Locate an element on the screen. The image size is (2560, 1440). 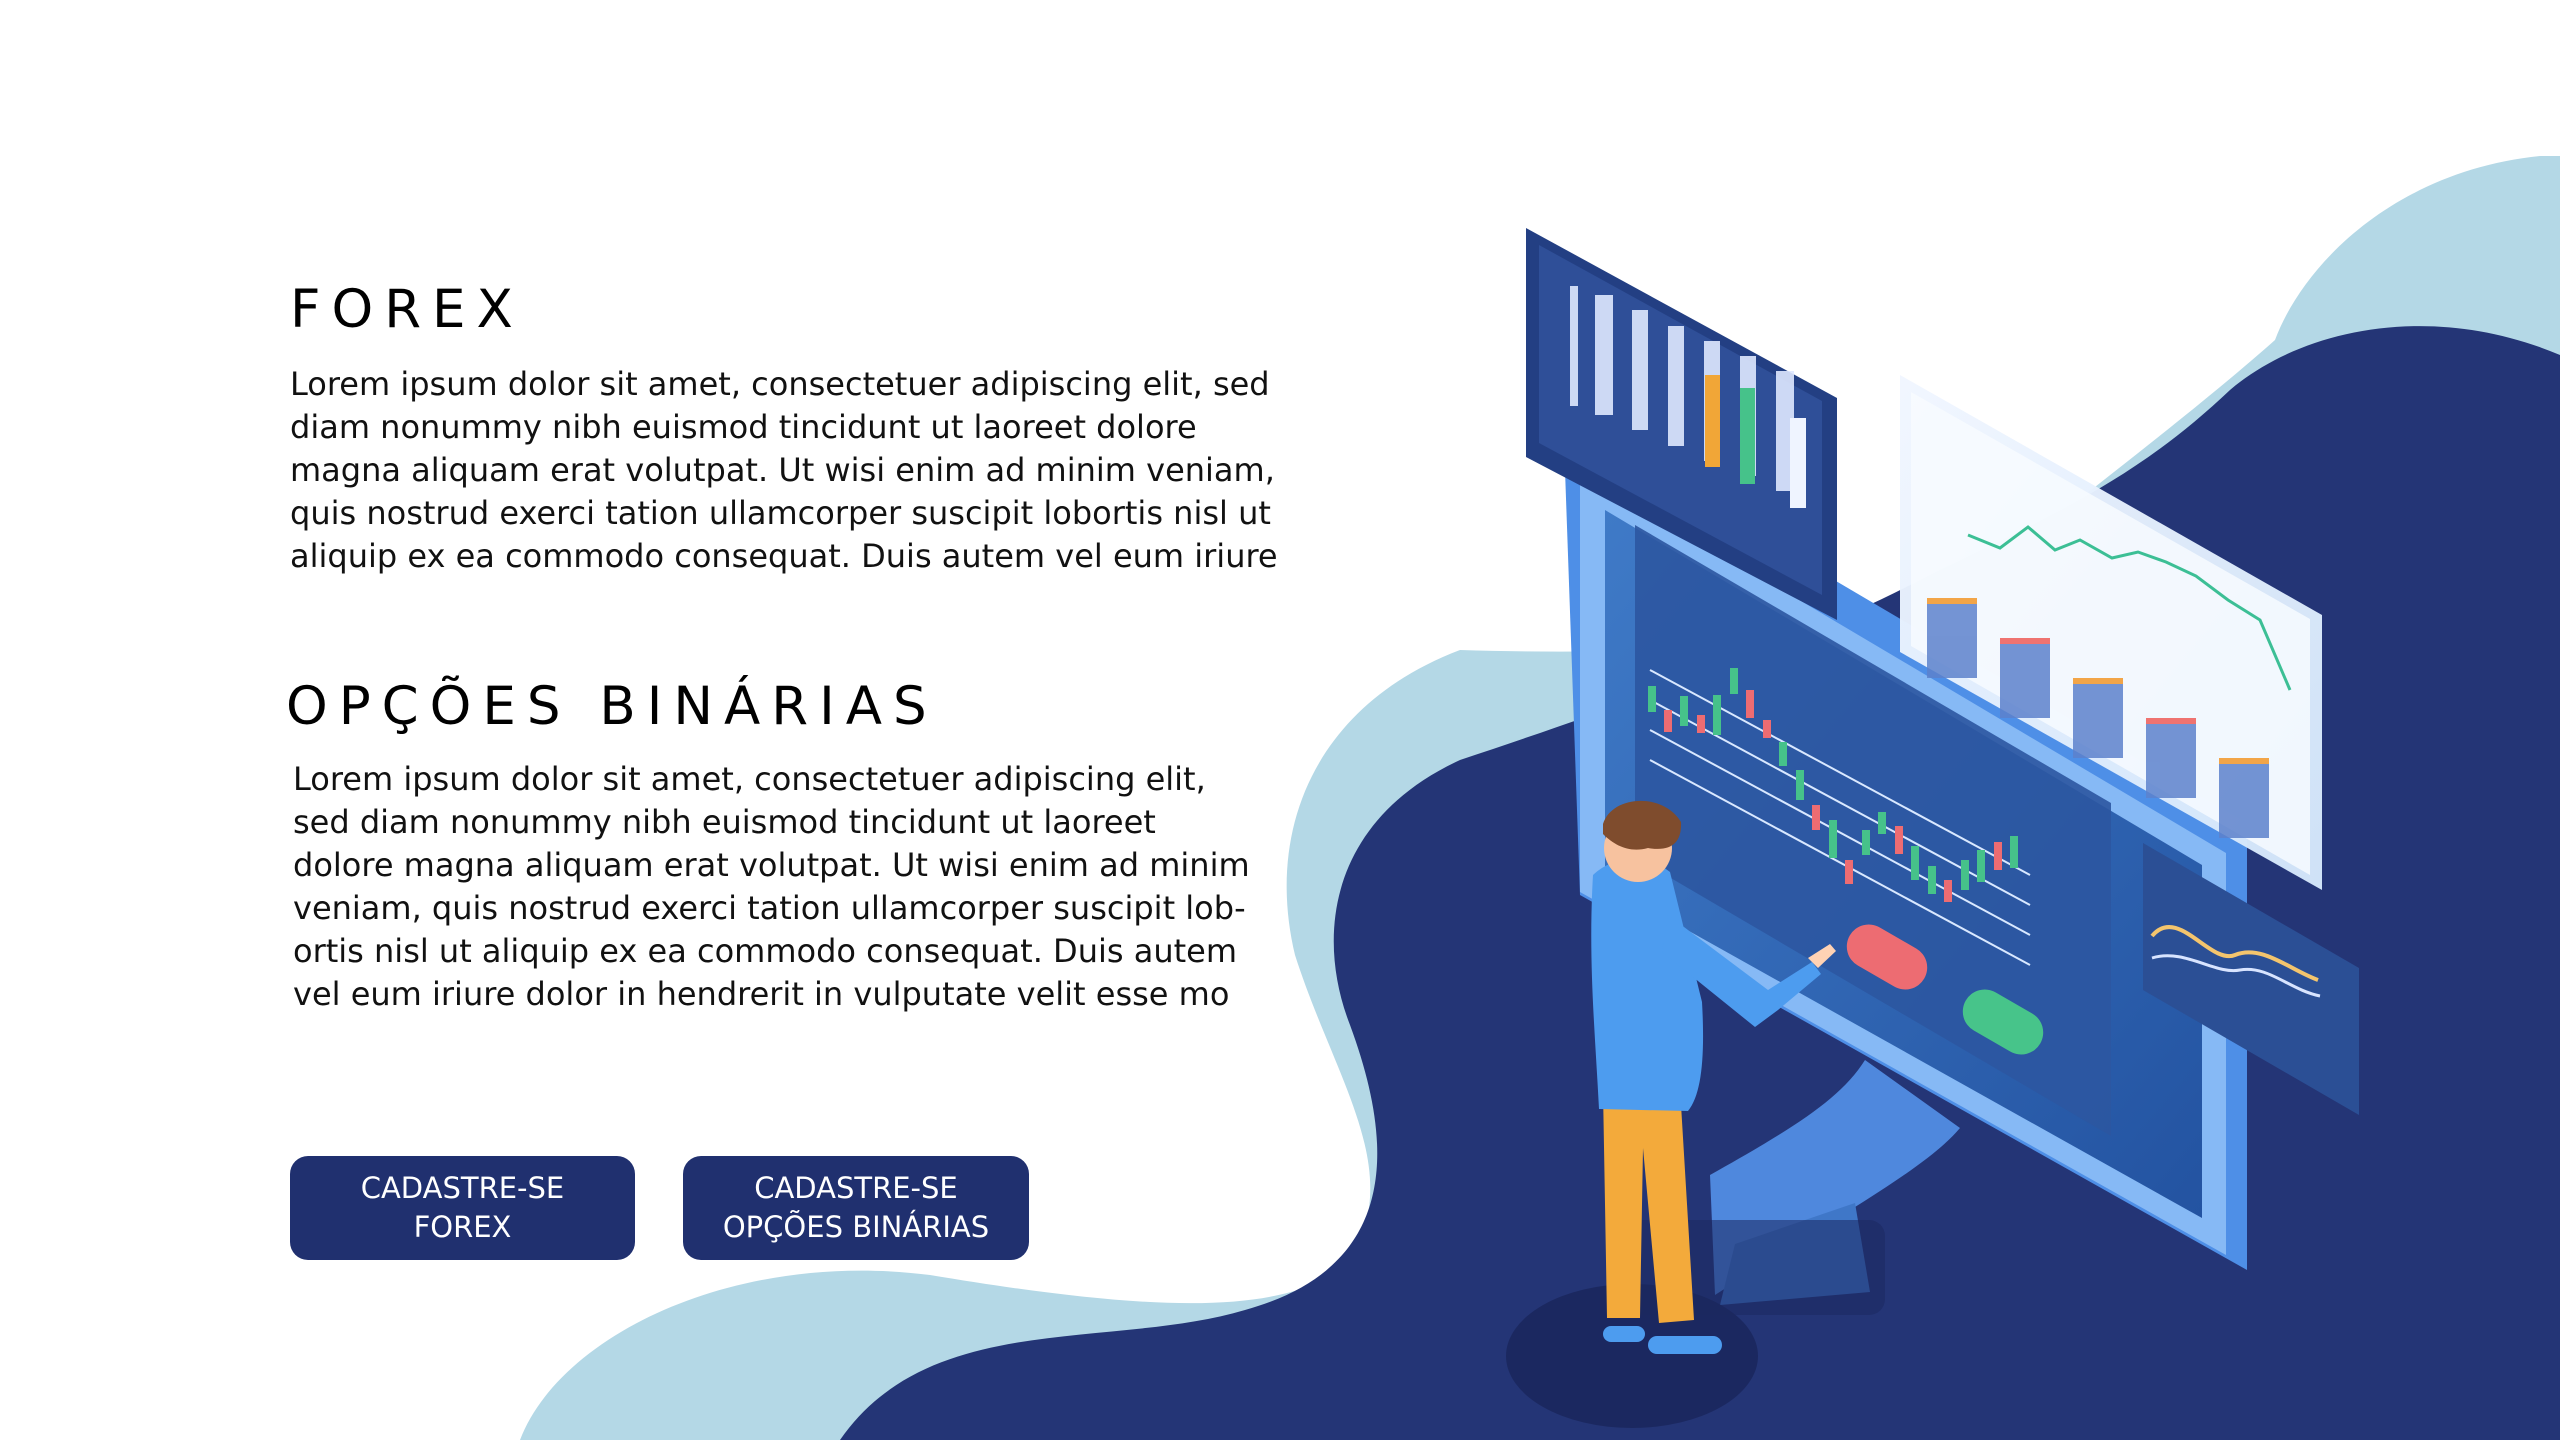
signup-forex-label-line-1: CADASTRE-SE is located at coordinates (462, 1188).